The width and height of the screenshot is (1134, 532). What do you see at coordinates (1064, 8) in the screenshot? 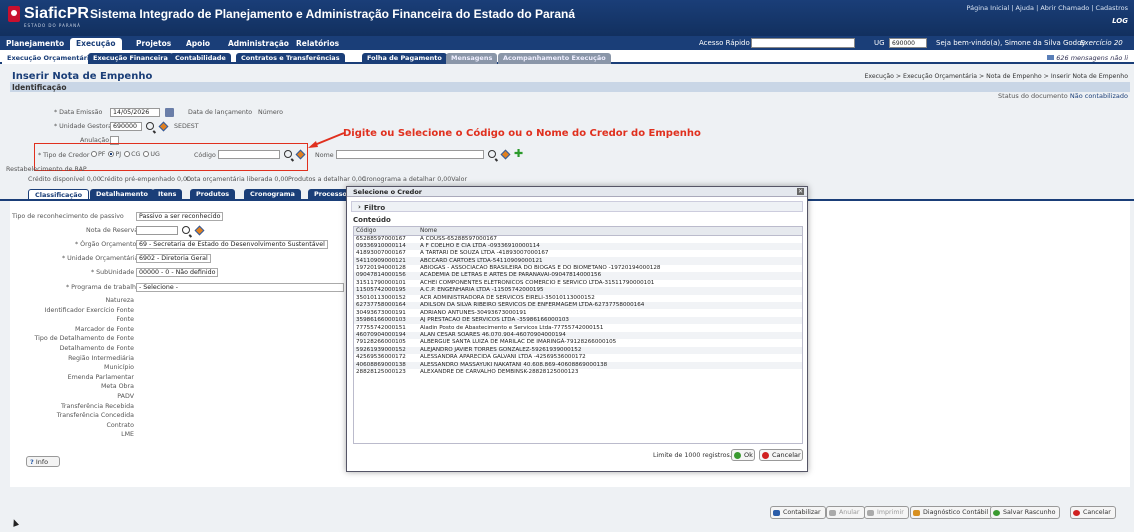
I see `link-ticket: Abrir Chamado` at bounding box center [1064, 8].